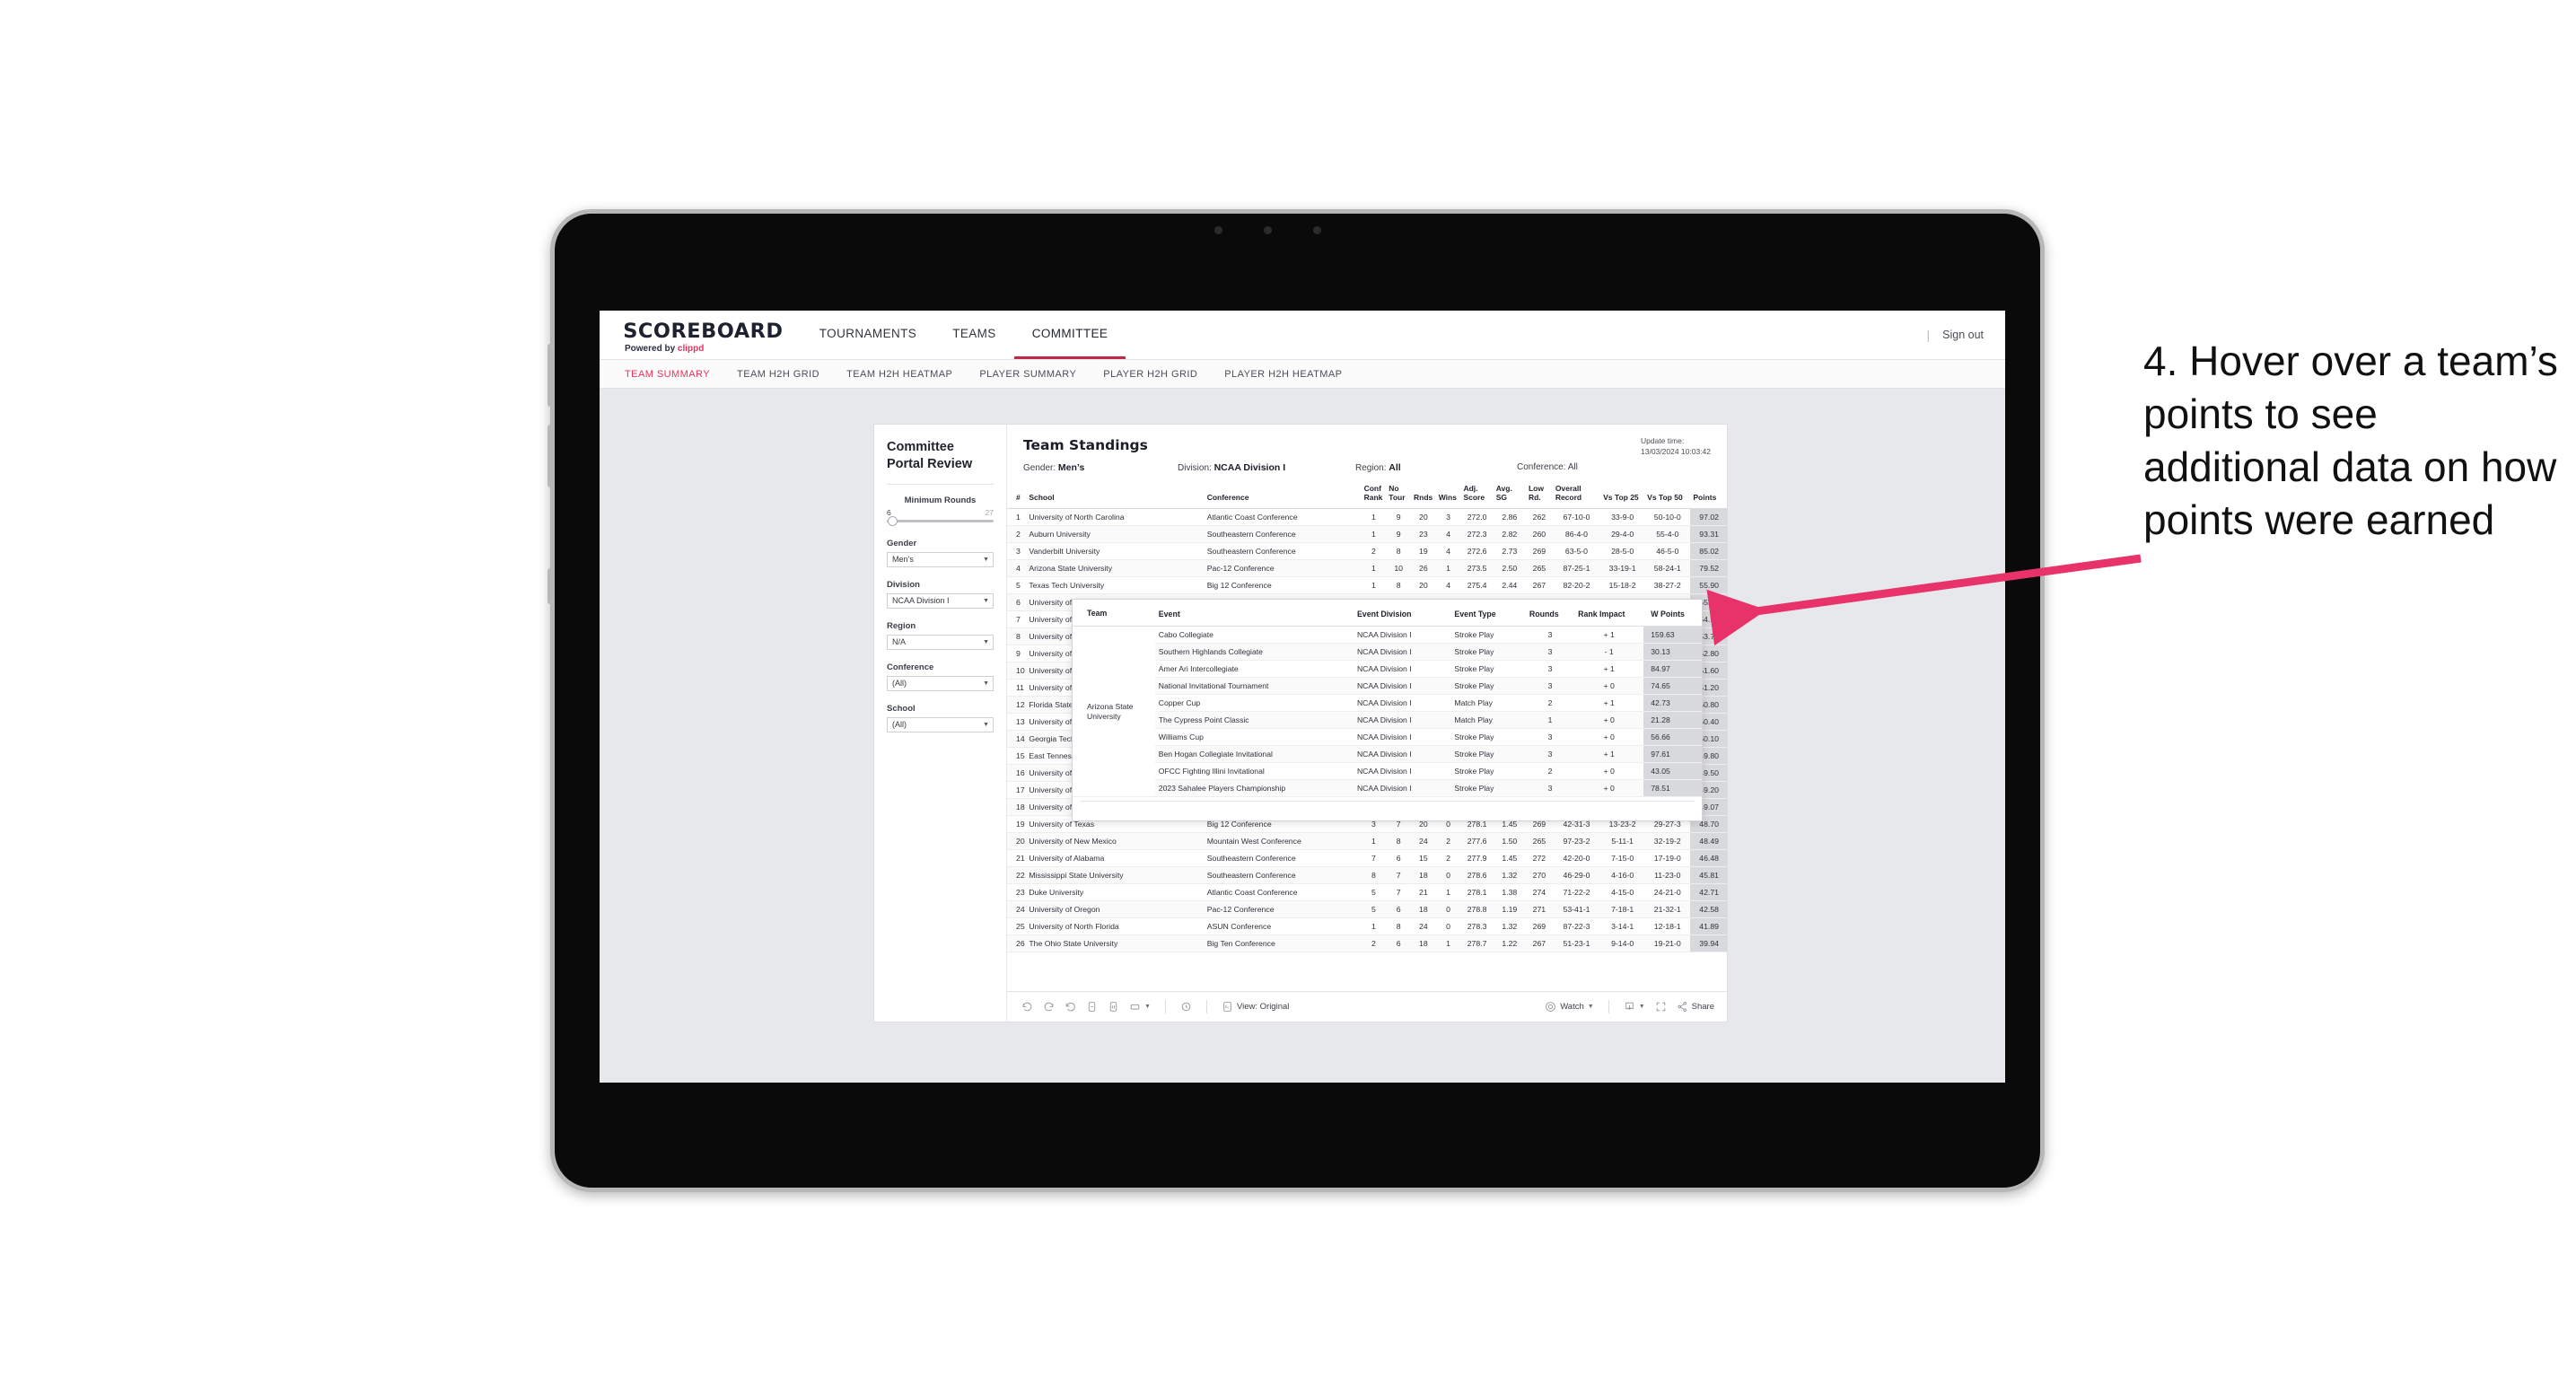 Image resolution: width=2576 pixels, height=1386 pixels. Describe the element at coordinates (1283, 875) in the screenshot. I see `cell-conference: Southeastern Conference` at that location.